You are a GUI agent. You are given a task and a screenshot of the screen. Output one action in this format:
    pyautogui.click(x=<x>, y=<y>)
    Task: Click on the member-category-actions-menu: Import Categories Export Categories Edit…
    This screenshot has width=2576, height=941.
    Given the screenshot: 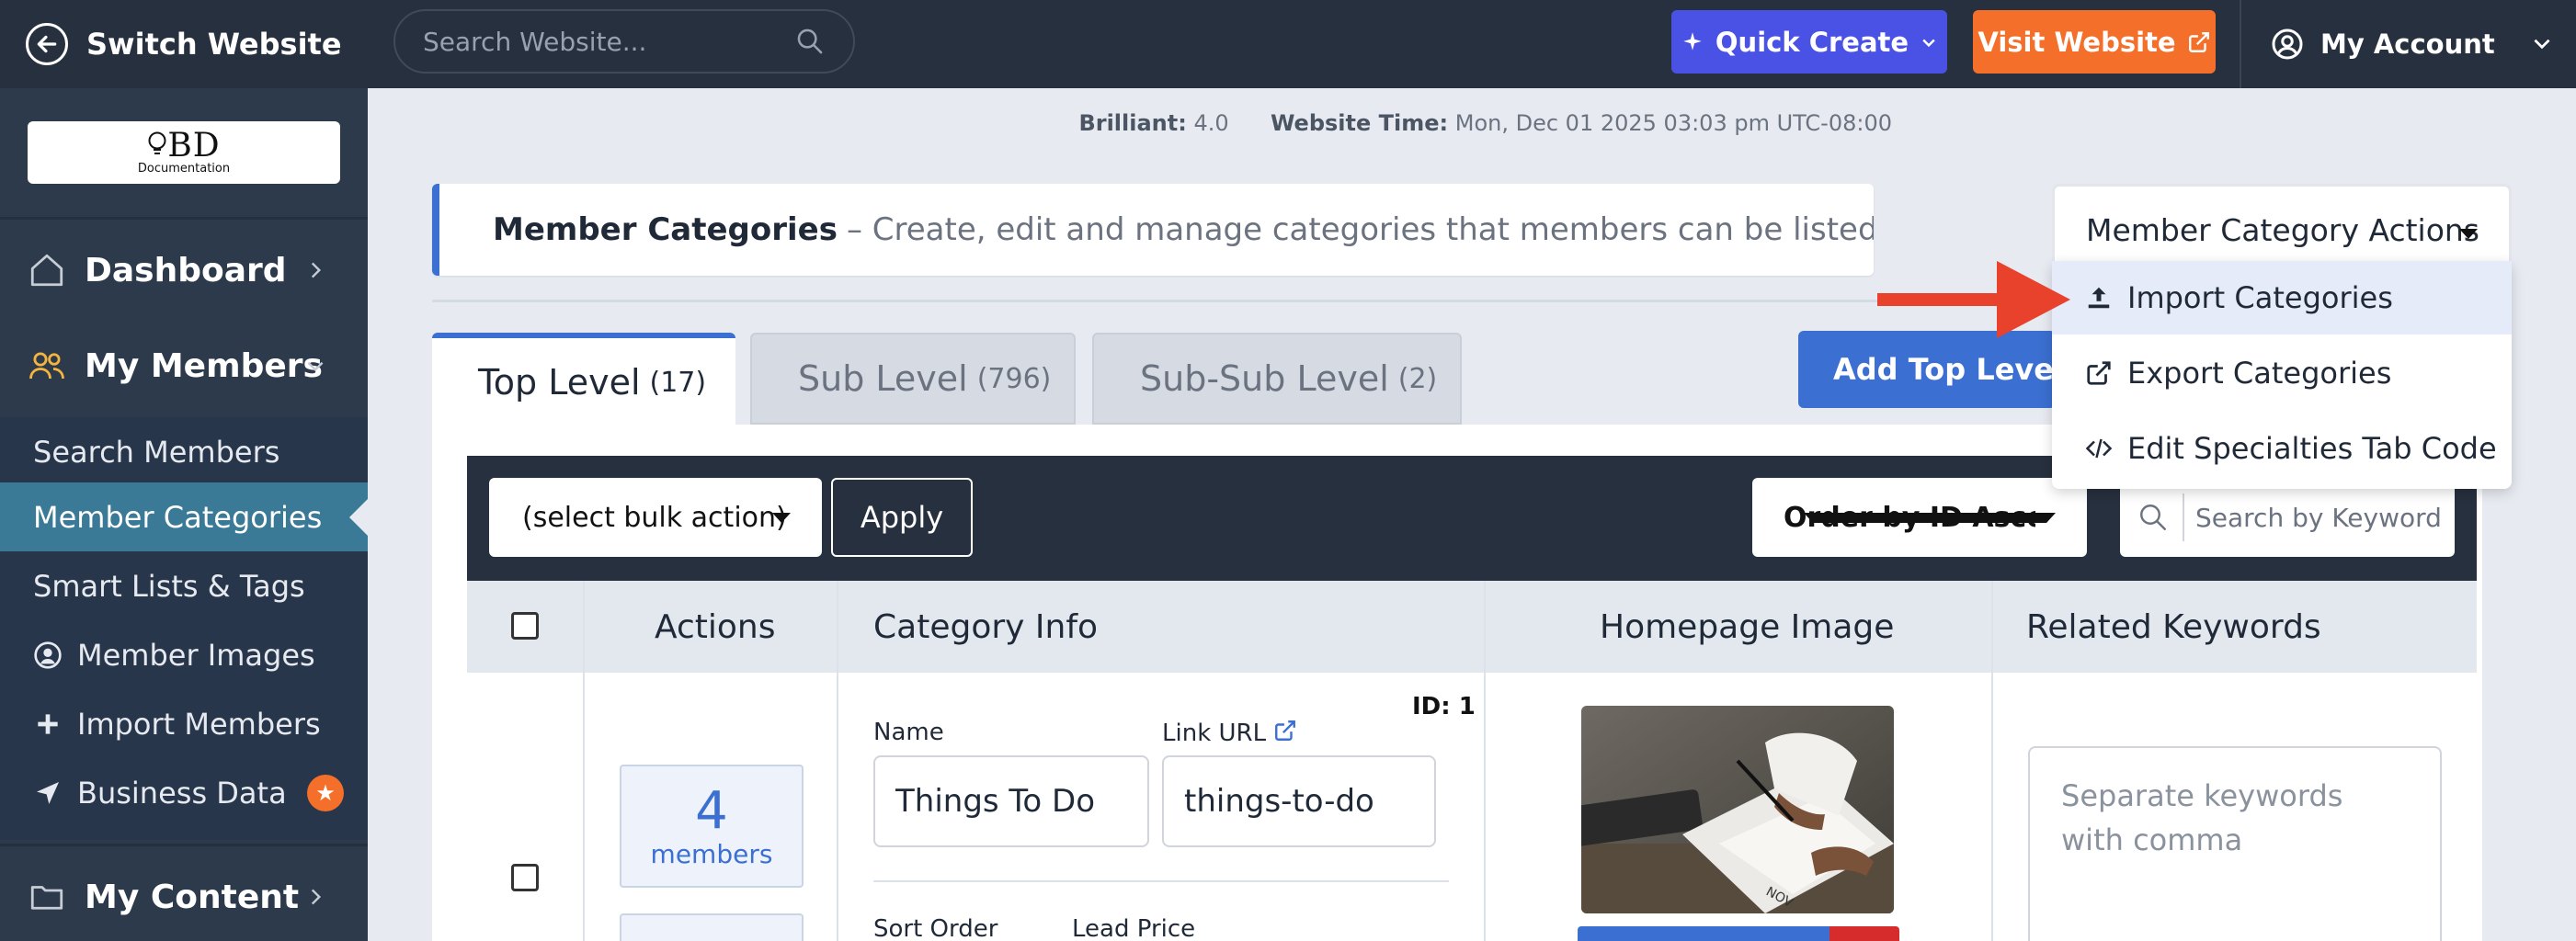 What is the action you would take?
    pyautogui.click(x=2282, y=375)
    